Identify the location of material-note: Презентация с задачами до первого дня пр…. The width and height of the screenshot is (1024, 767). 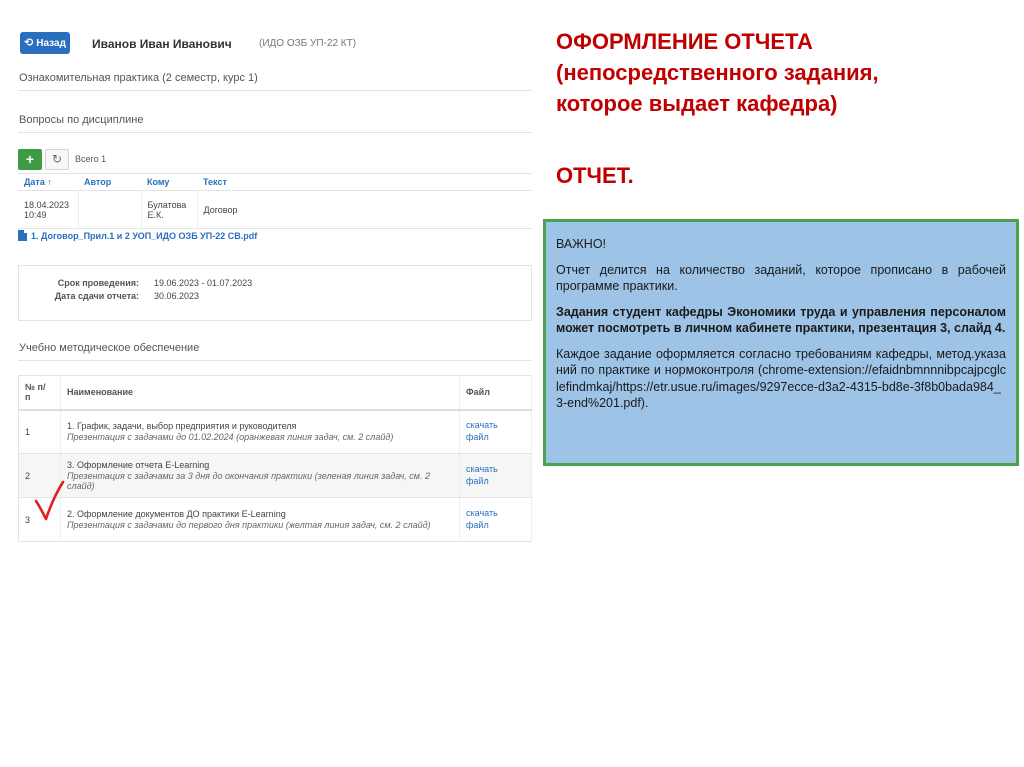
(249, 525).